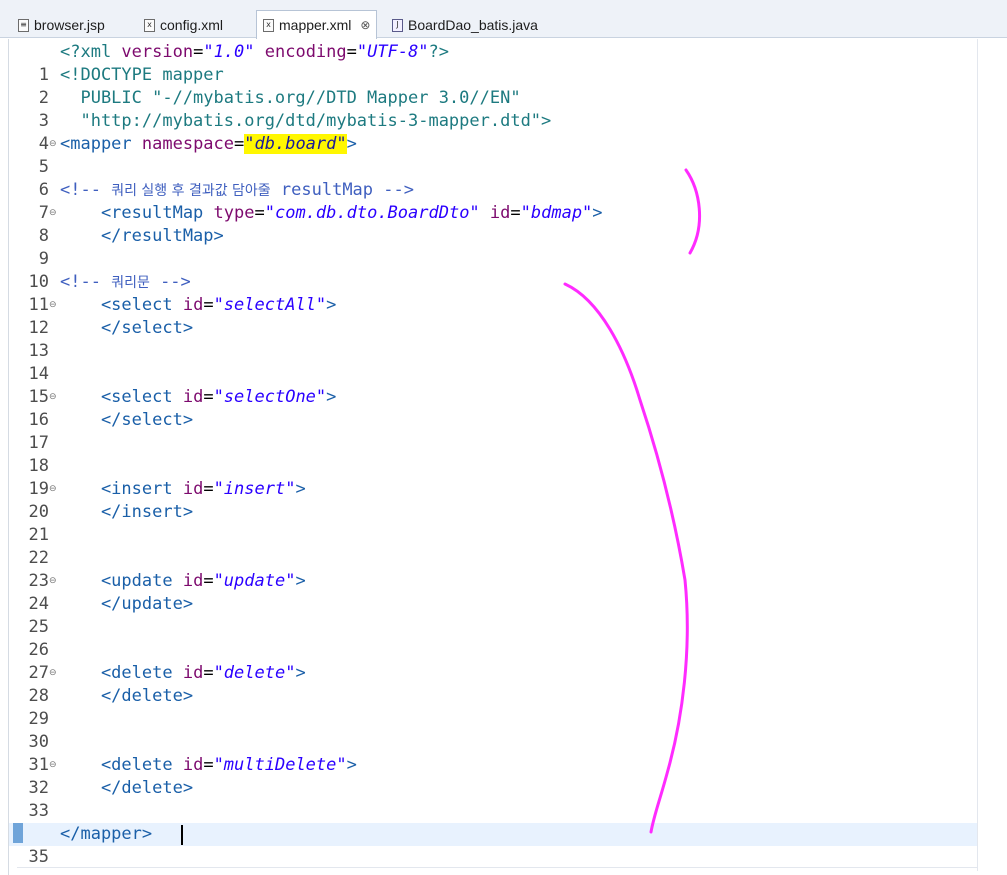 This screenshot has height=875, width=1007. Describe the element at coordinates (473, 25) in the screenshot. I see `tab-label: BoardDao_batis.java` at that location.